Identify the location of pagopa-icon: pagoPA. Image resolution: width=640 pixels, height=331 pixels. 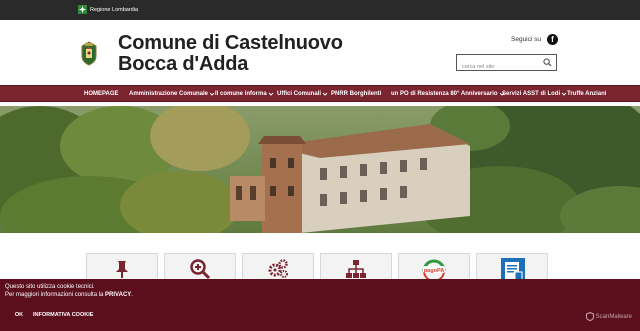
(434, 270).